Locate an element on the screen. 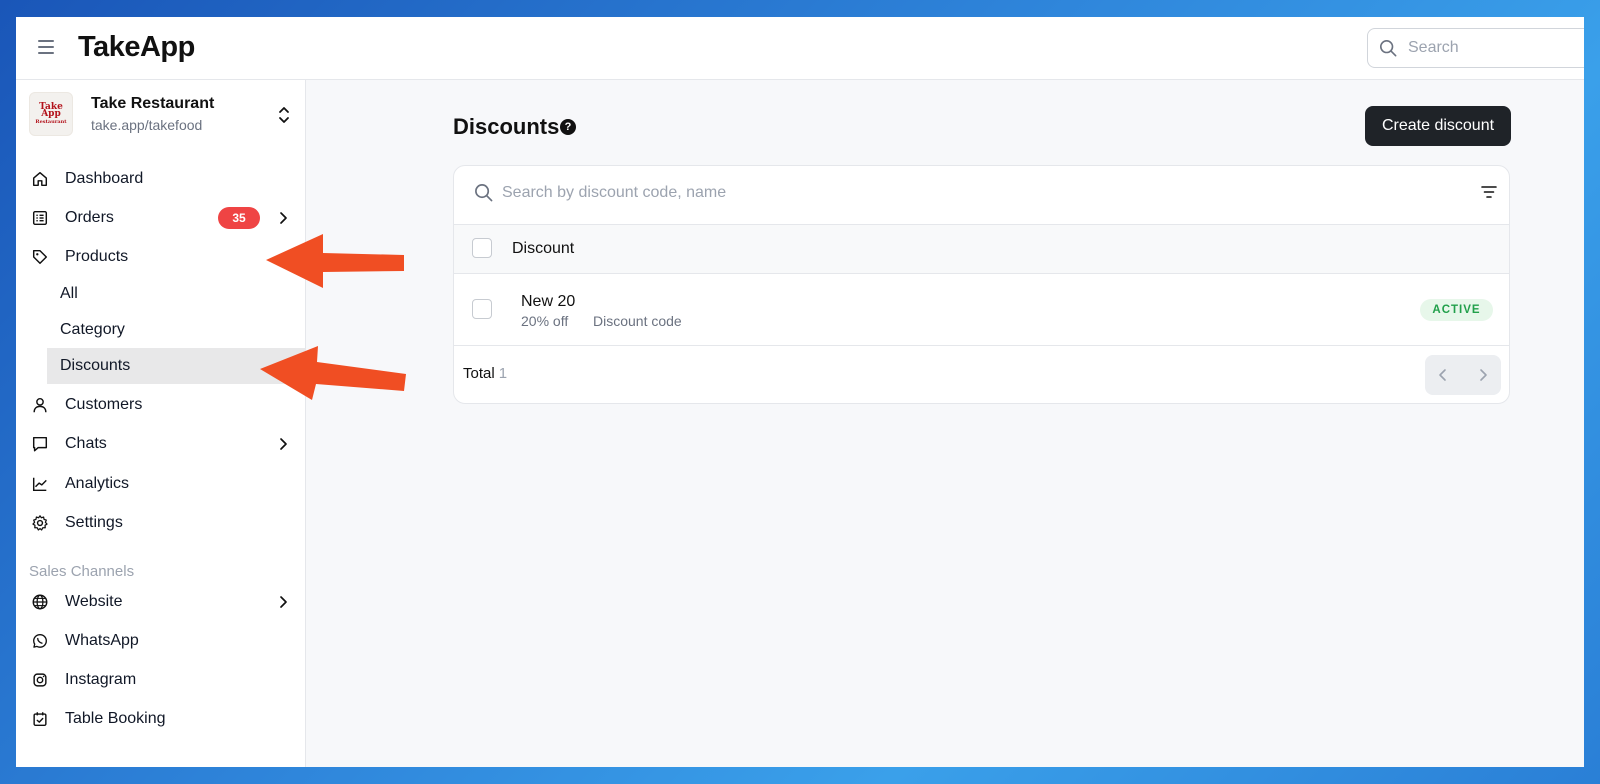 This screenshot has width=1600, height=784. instagram-icon is located at coordinates (40, 680).